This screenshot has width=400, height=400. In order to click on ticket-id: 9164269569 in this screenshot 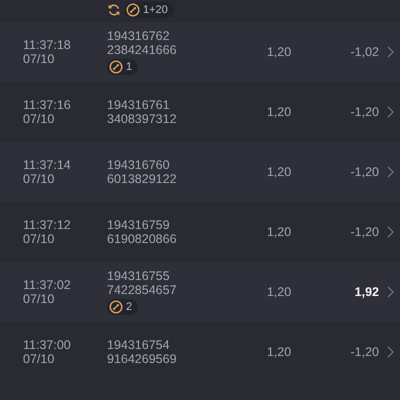, I will do `click(142, 359)`.